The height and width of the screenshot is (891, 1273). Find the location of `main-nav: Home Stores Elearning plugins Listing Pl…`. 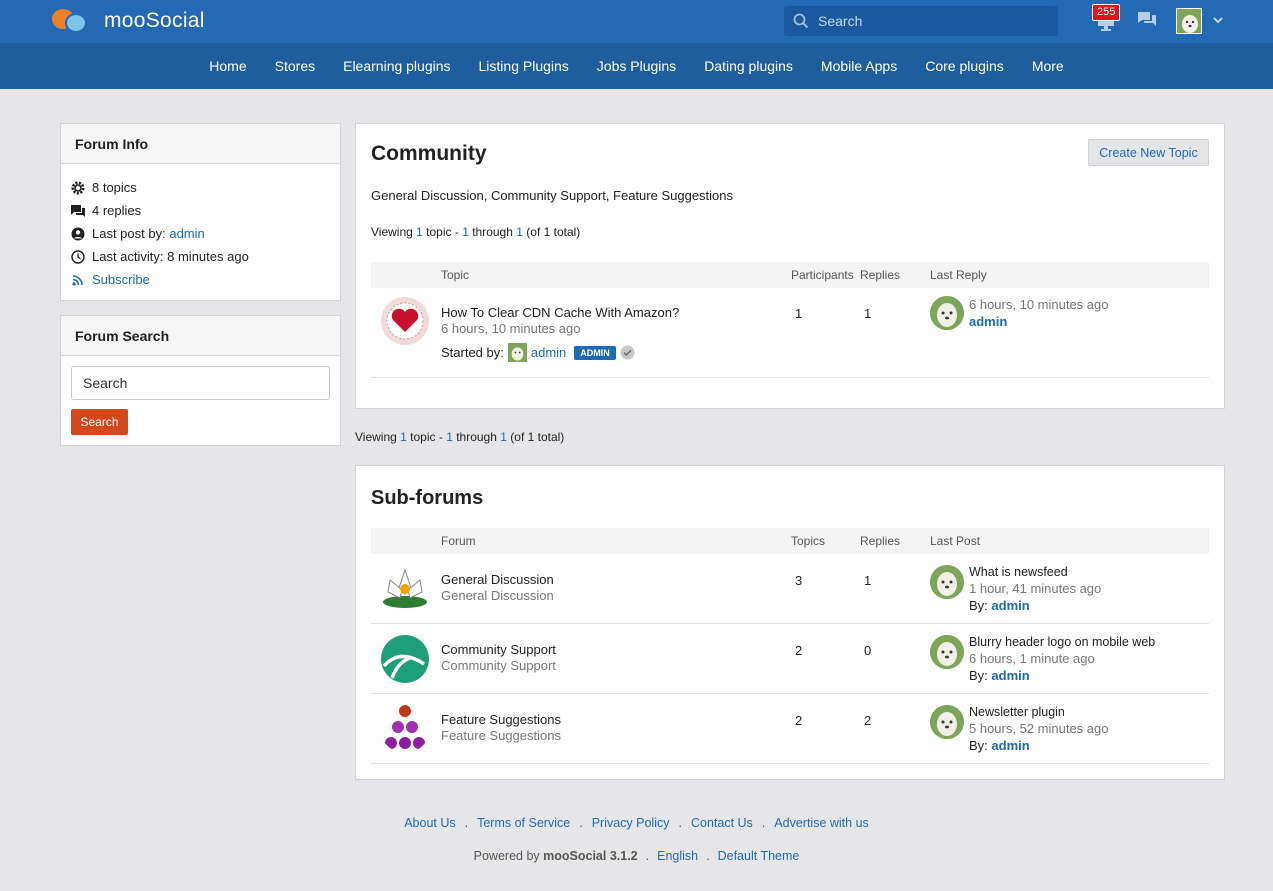

main-nav: Home Stores Elearning plugins Listing Pl… is located at coordinates (636, 66).